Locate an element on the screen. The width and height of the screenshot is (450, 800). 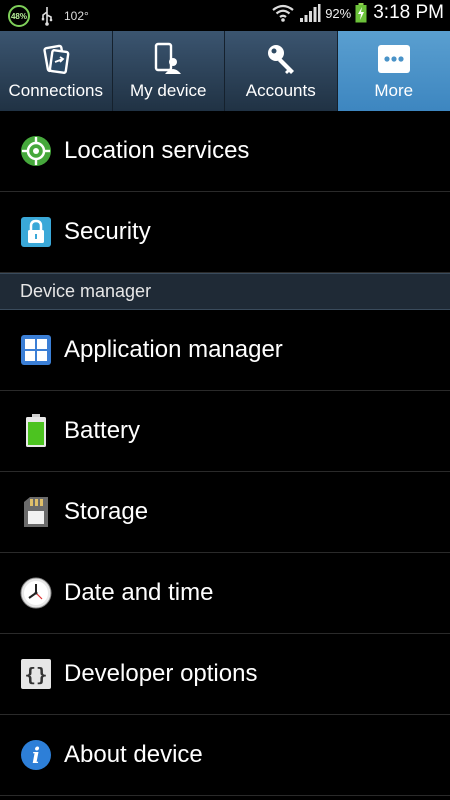
battery-badge-icon: 48% is located at coordinates (19, 16).